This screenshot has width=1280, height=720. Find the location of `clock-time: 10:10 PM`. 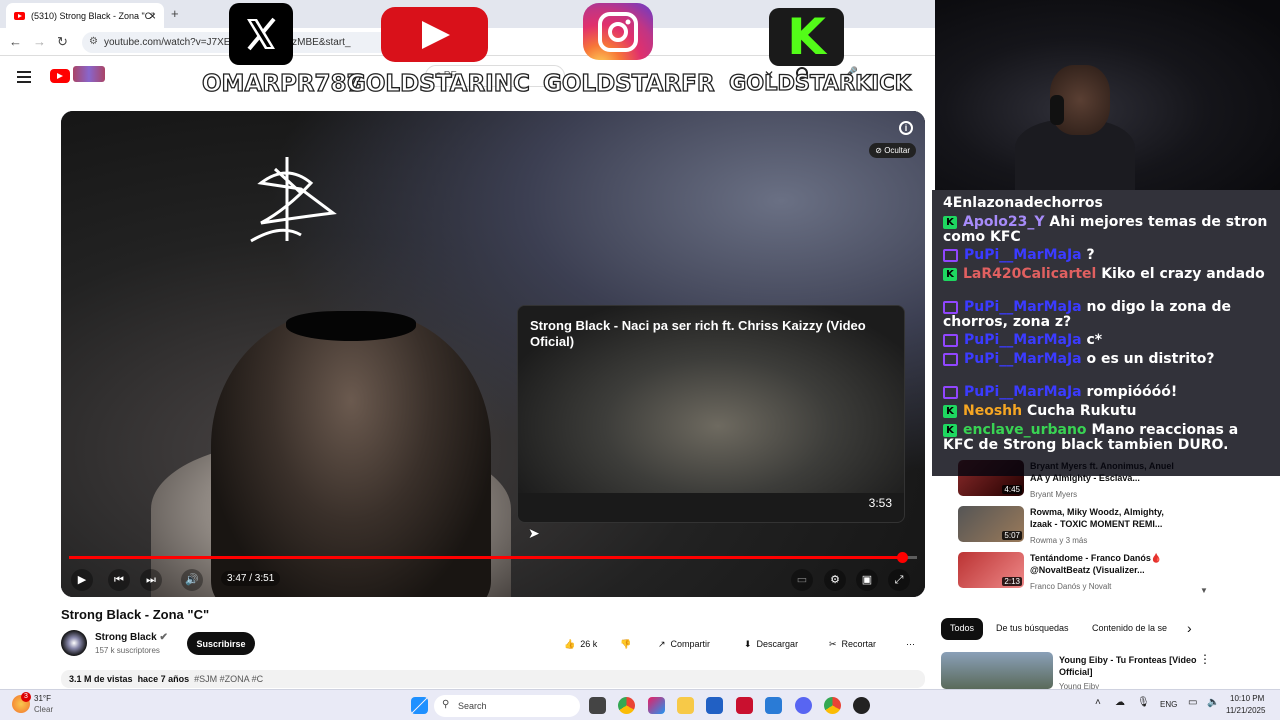

clock-time: 10:10 PM is located at coordinates (1247, 698).